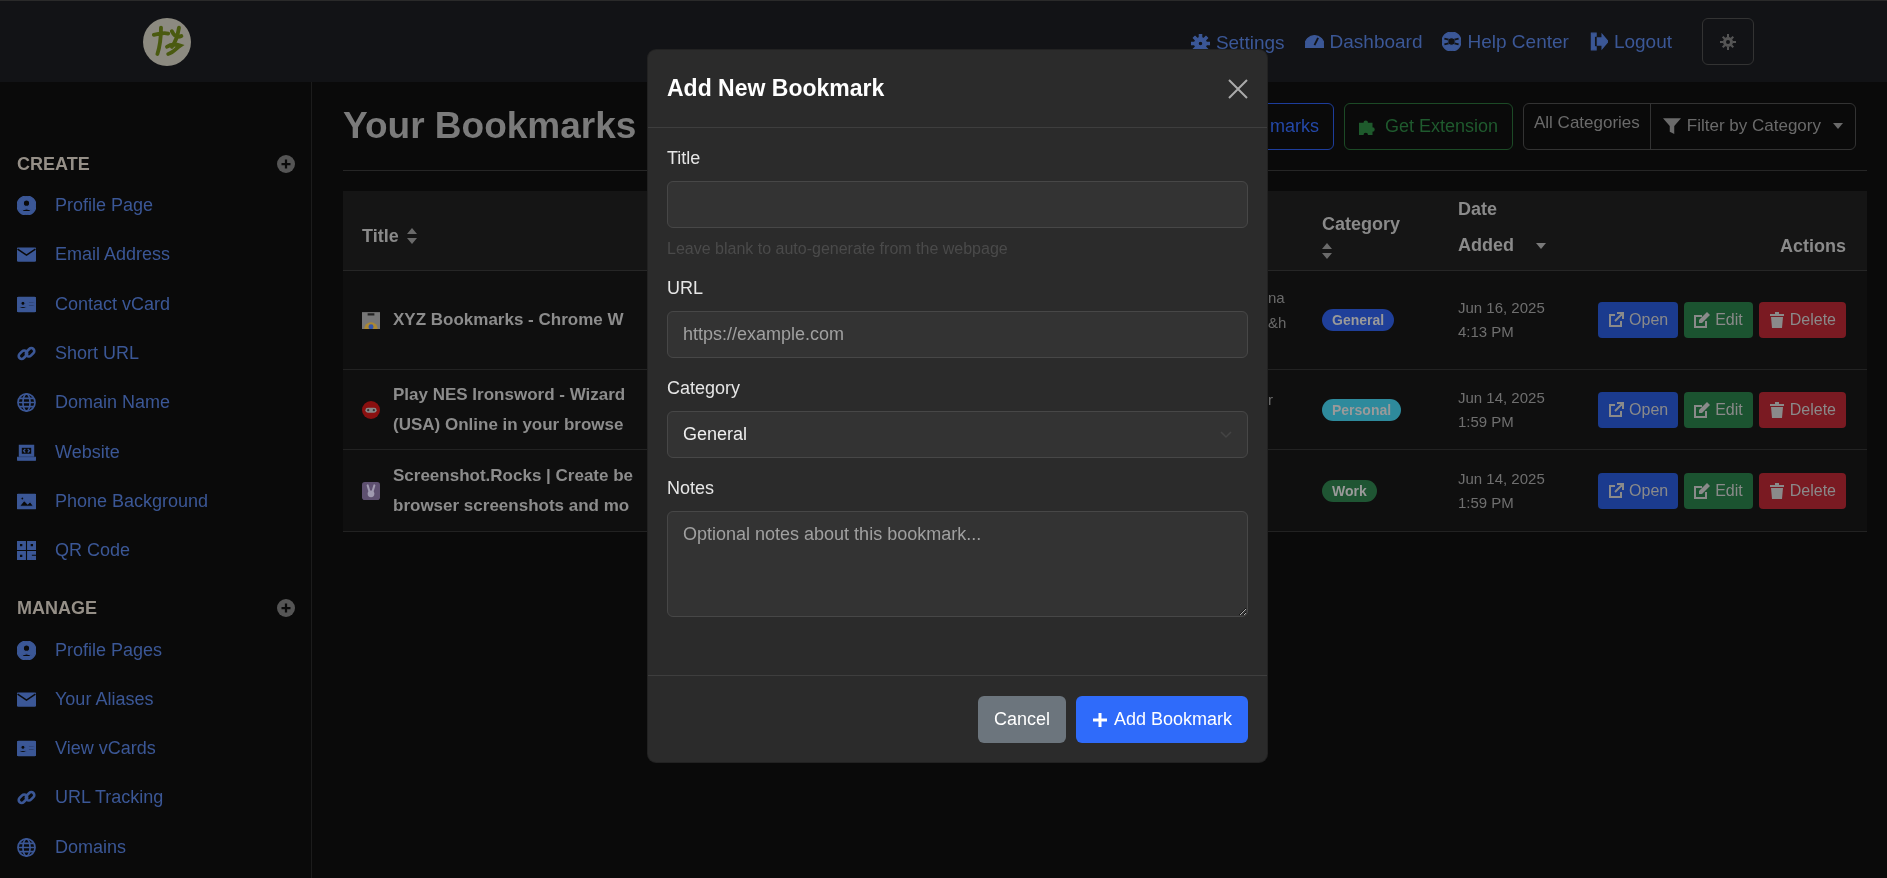  I want to click on page-heading: Your Bookmarks, so click(490, 126).